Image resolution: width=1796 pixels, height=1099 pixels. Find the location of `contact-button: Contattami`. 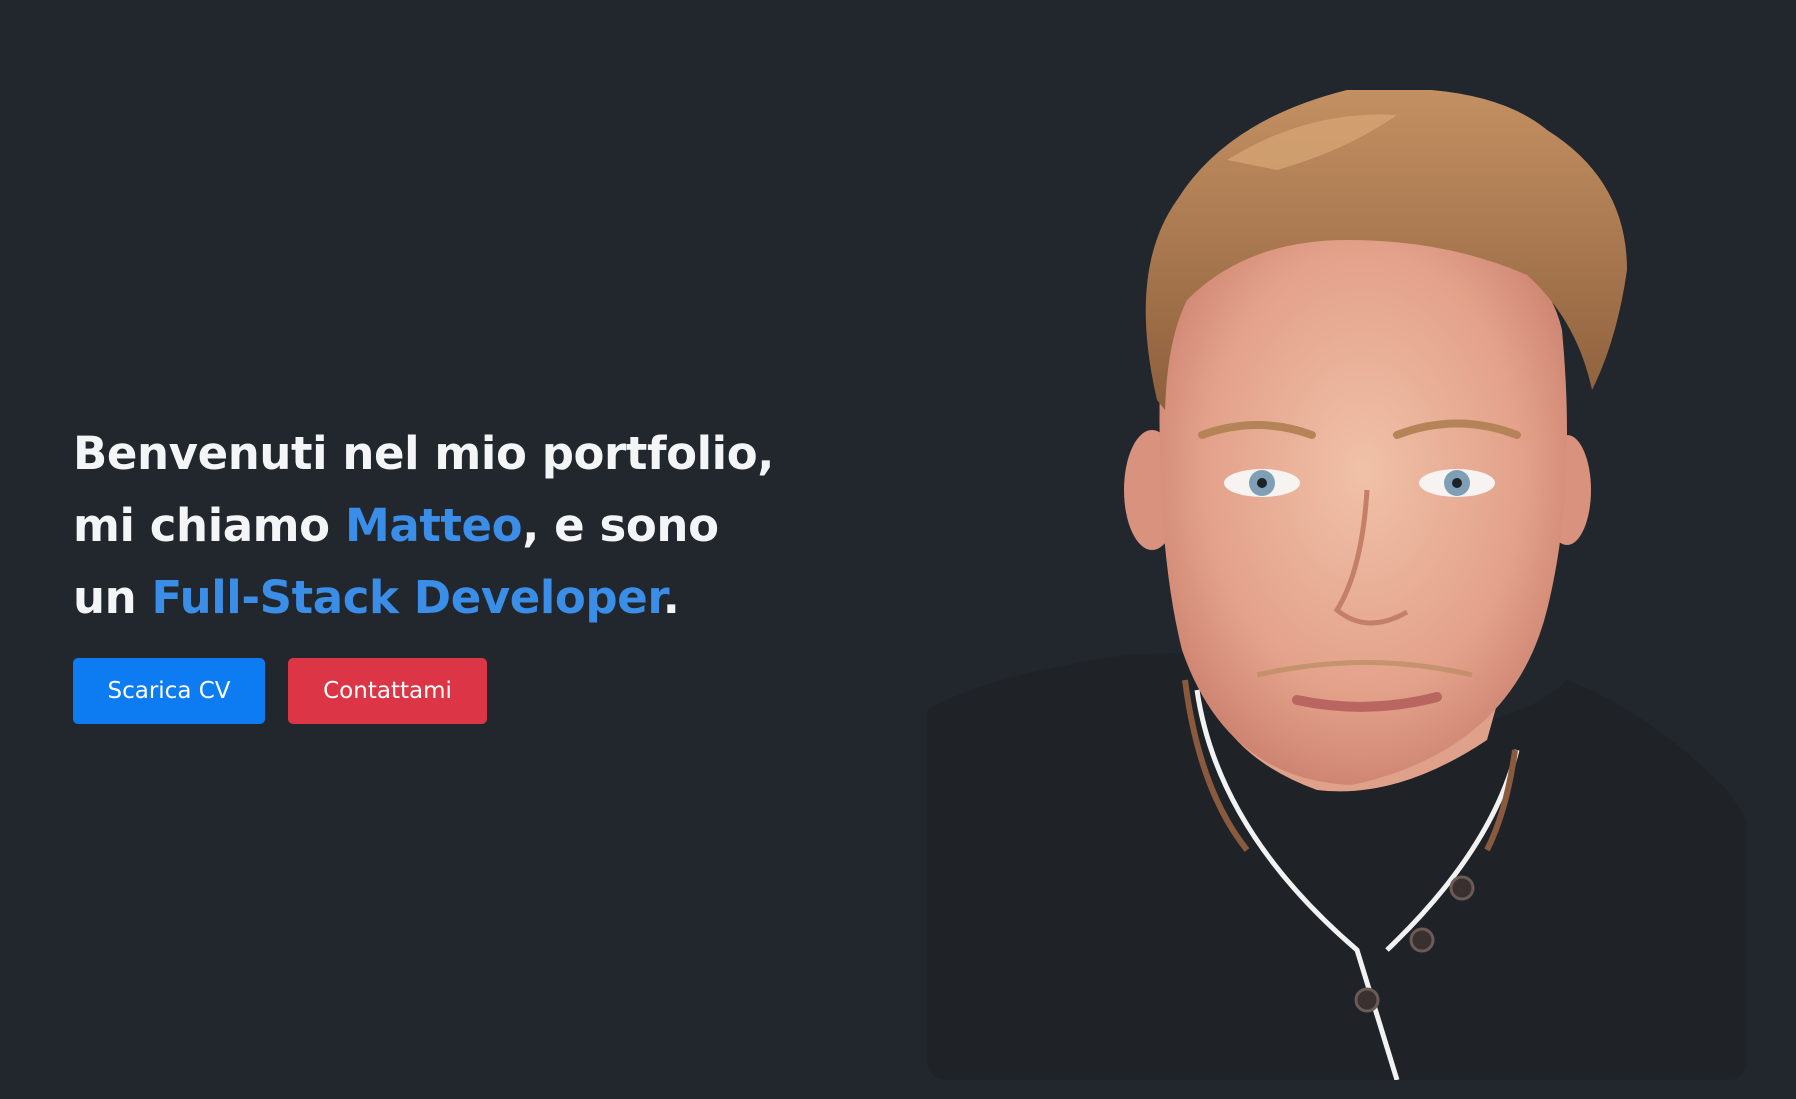

contact-button: Contattami is located at coordinates (387, 691).